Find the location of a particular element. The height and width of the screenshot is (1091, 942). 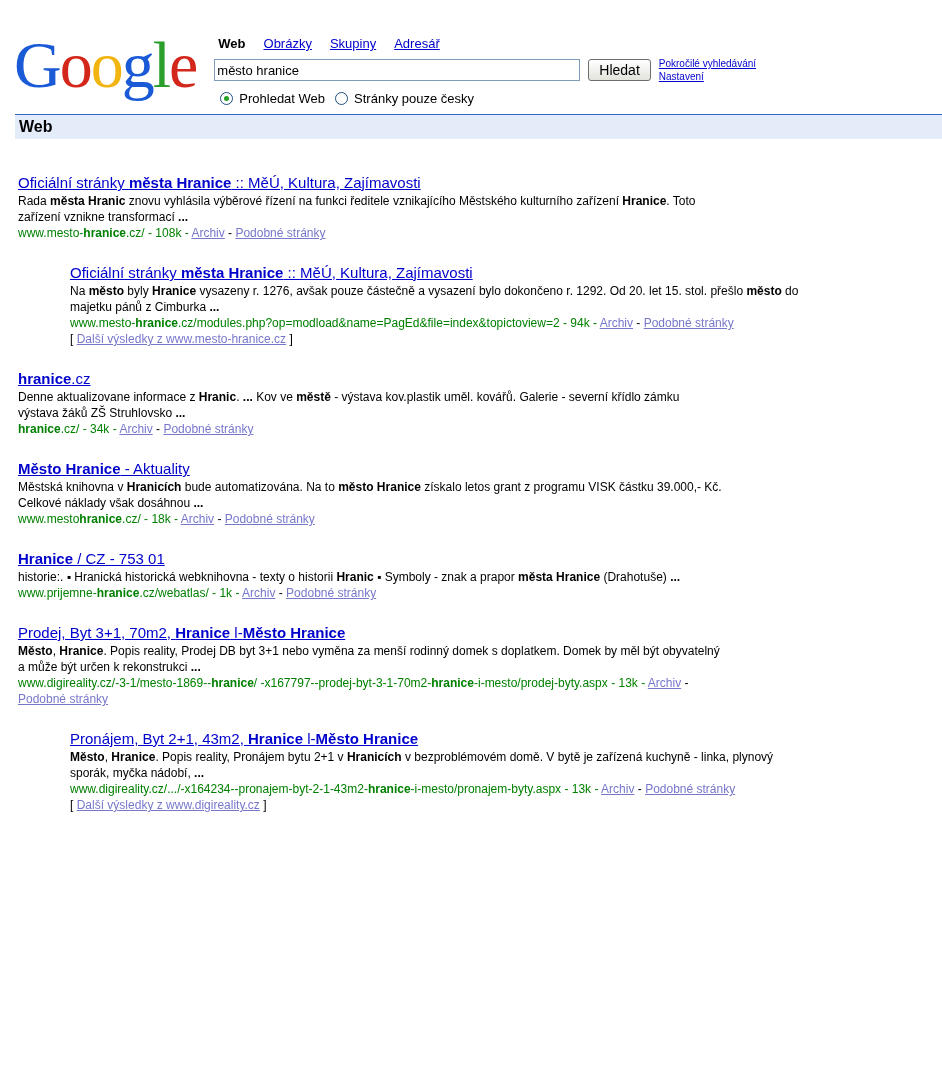

search-button: Hledat is located at coordinates (619, 70).